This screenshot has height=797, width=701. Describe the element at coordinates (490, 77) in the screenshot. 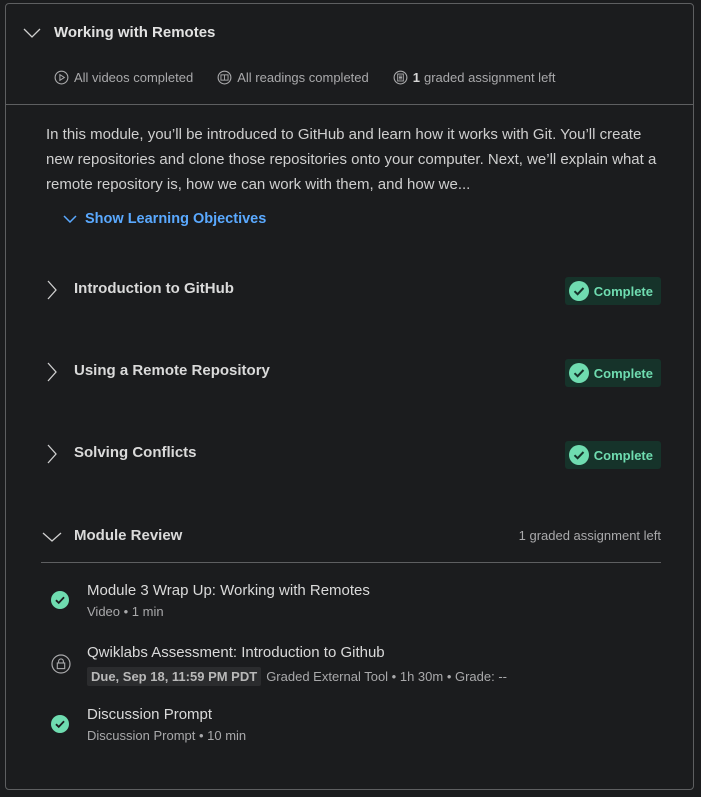

I see `assignments-stat-text: graded assignment left` at that location.